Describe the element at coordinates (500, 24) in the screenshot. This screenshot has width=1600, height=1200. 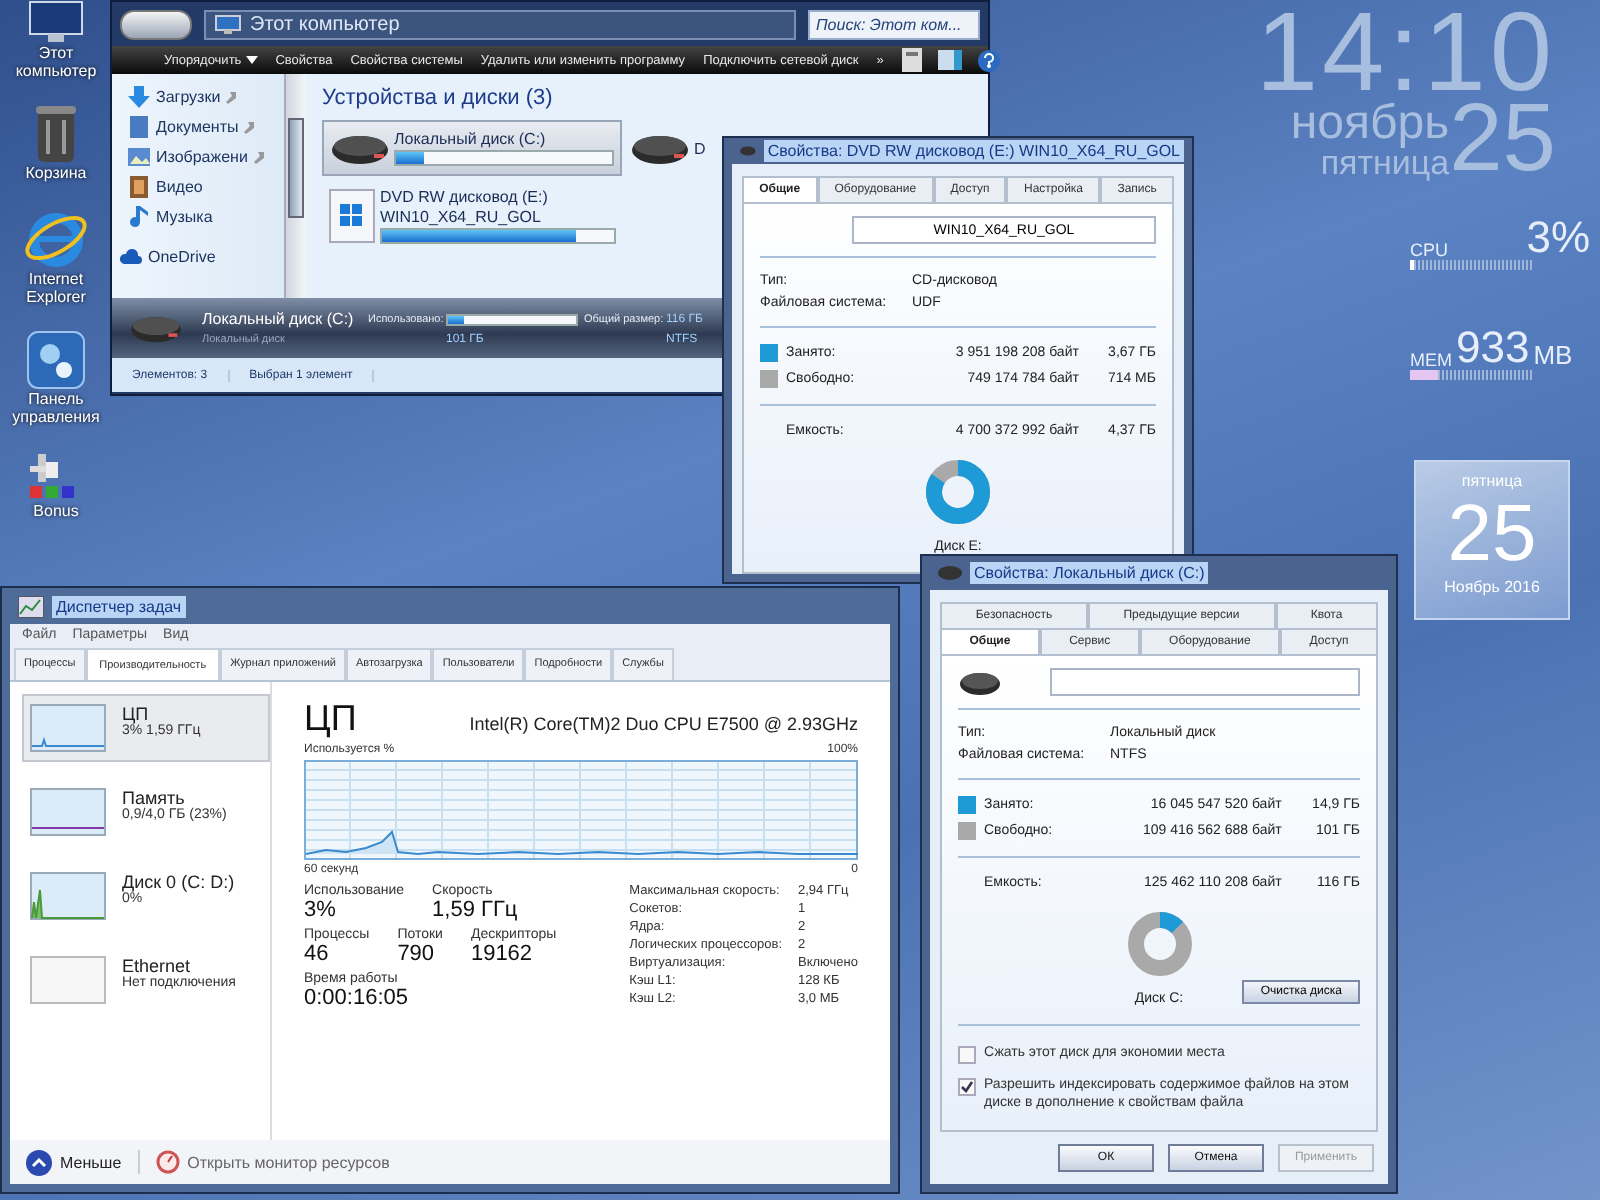
I see `address-bar: Этот компьютер` at that location.